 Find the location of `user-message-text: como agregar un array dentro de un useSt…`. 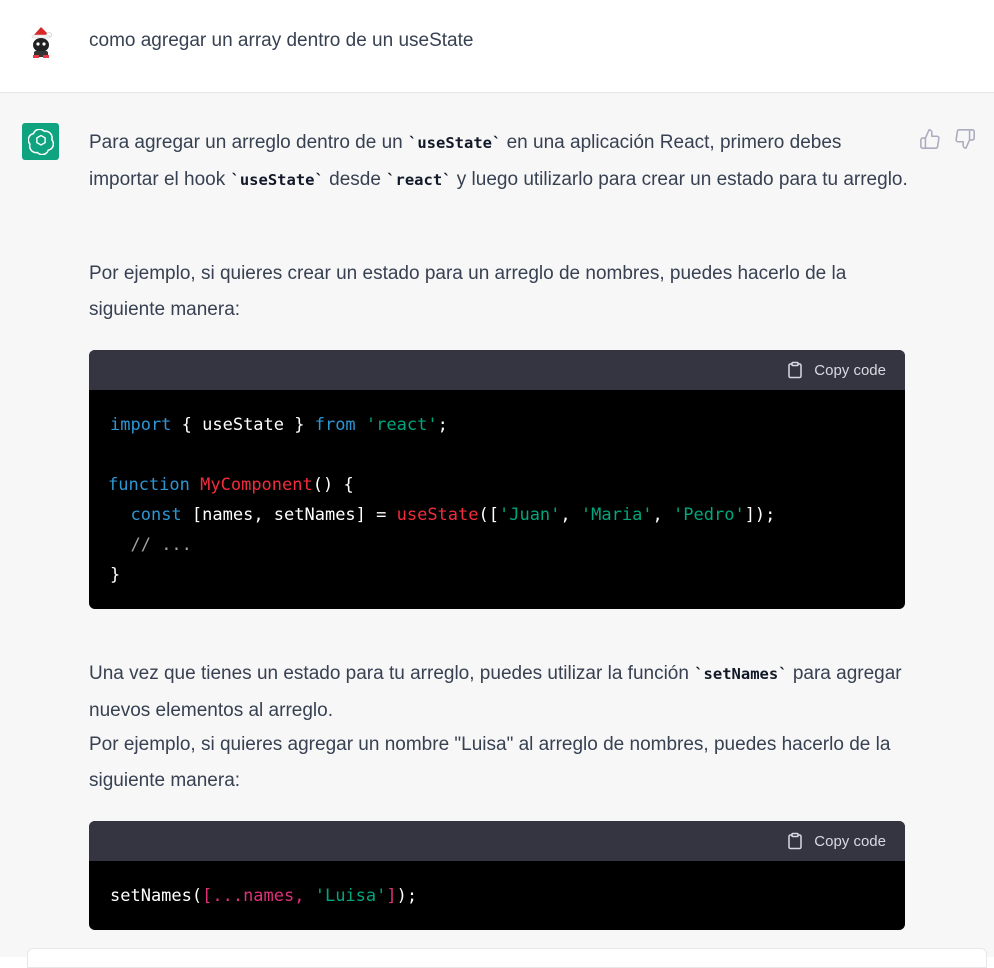

user-message-text: como agregar un array dentro de un useSt… is located at coordinates (281, 40).